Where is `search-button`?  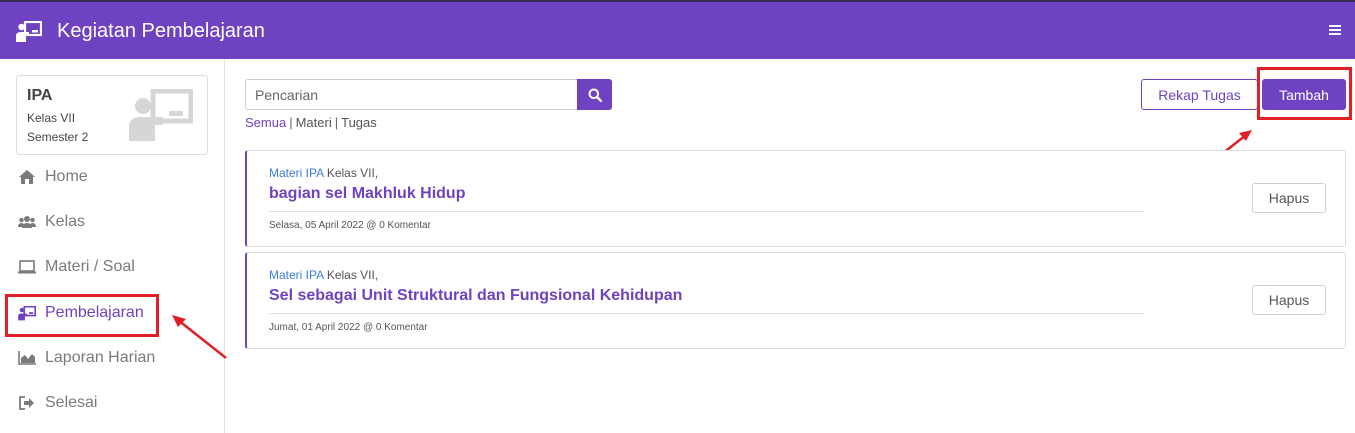
search-button is located at coordinates (594, 94).